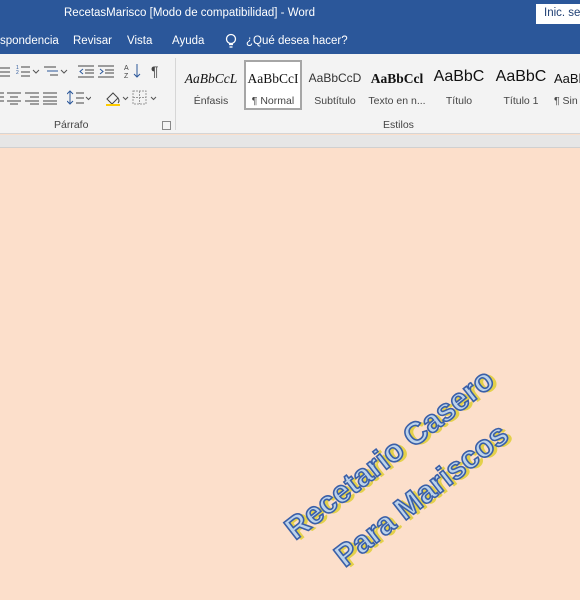 The height and width of the screenshot is (600, 580). I want to click on align-right-icon, so click(32, 100).